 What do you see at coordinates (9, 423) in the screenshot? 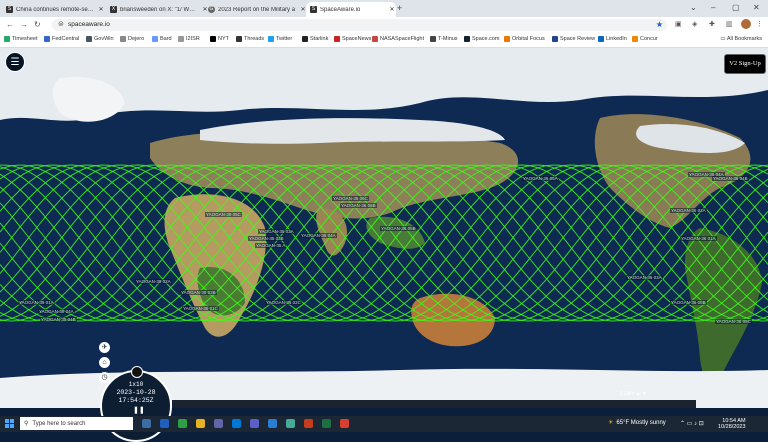
I see `windows-start-icon` at bounding box center [9, 423].